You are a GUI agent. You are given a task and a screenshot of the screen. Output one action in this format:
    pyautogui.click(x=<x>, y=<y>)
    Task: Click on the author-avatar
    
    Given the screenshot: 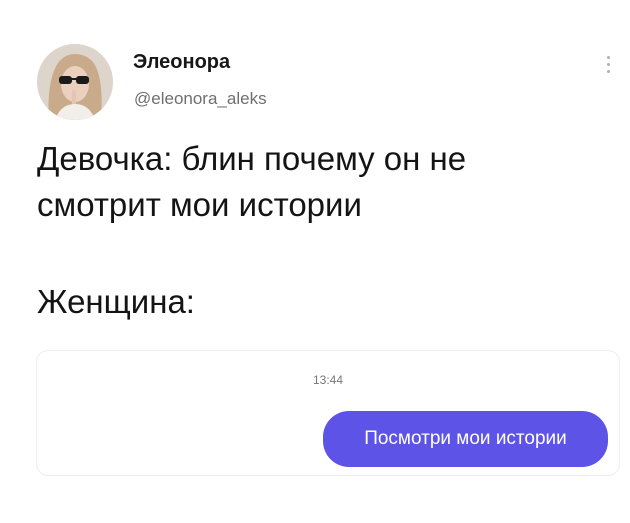 What is the action you would take?
    pyautogui.click(x=75, y=82)
    